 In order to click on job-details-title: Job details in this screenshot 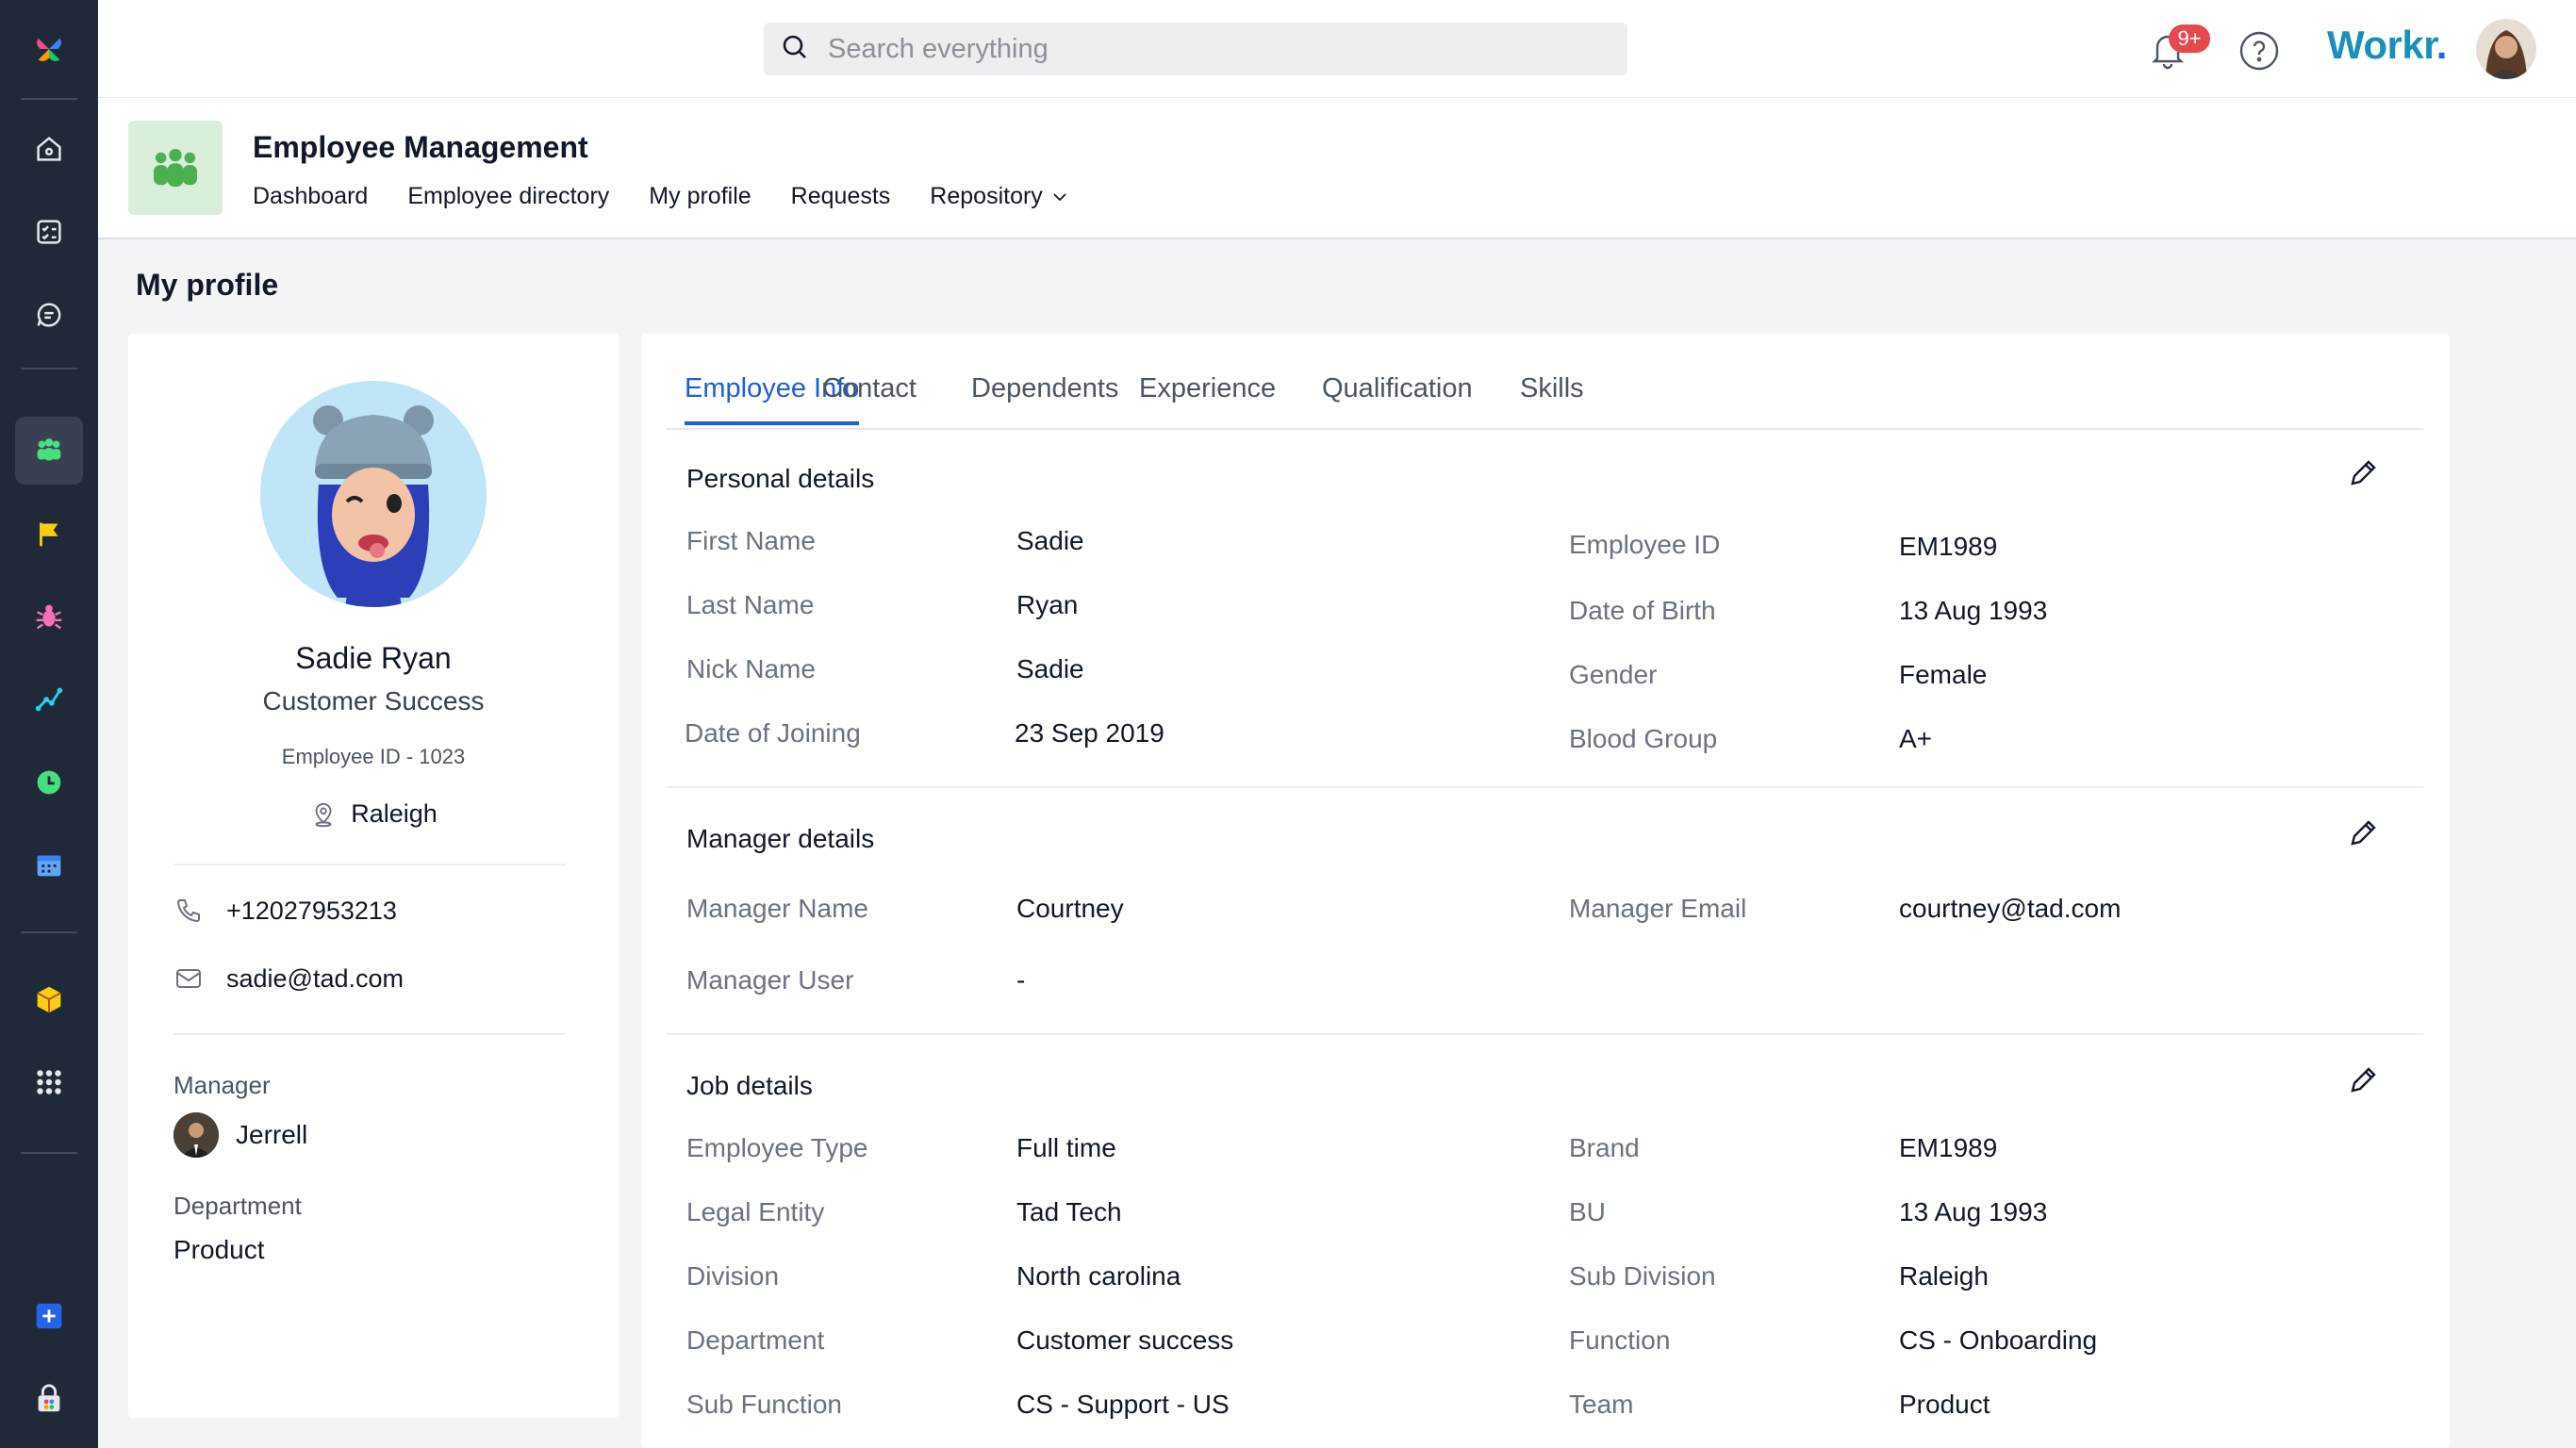, I will do `click(749, 1085)`.